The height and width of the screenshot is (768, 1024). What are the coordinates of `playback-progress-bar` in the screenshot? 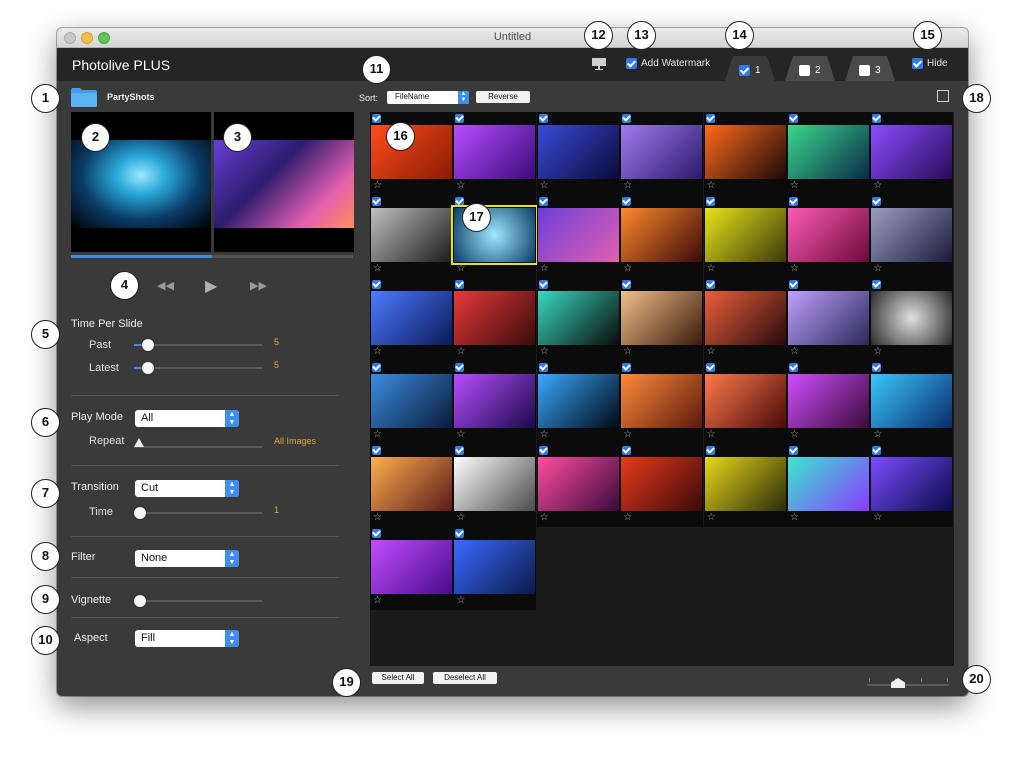 It's located at (212, 256).